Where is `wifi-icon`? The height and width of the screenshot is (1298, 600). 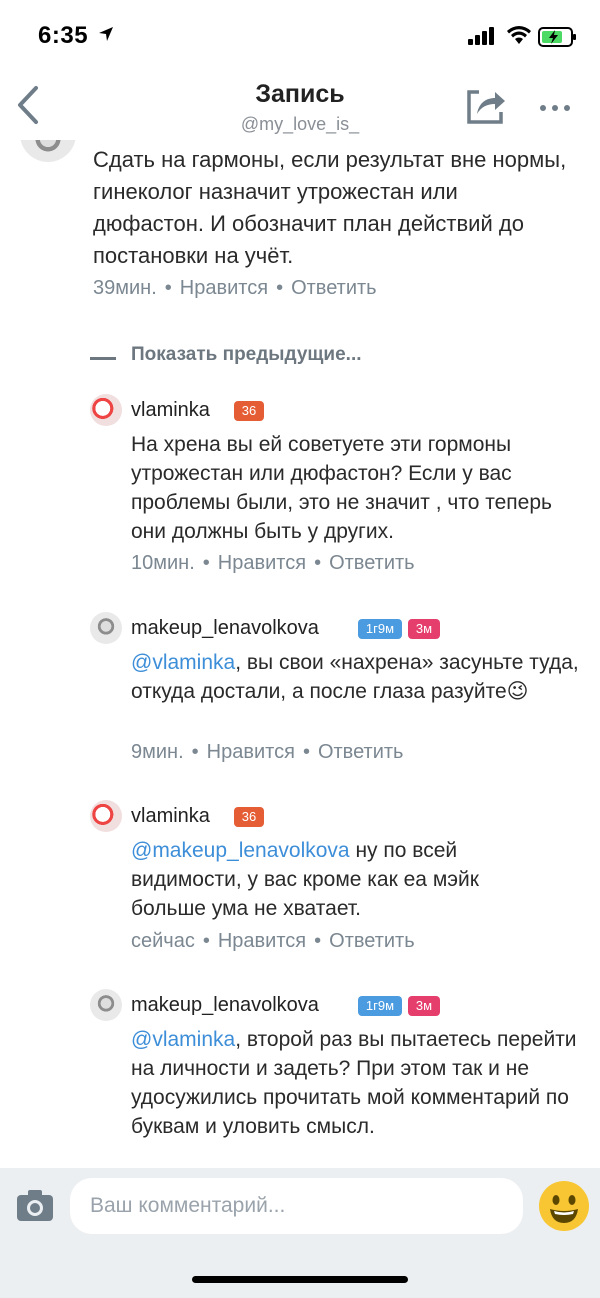
wifi-icon is located at coordinates (519, 35).